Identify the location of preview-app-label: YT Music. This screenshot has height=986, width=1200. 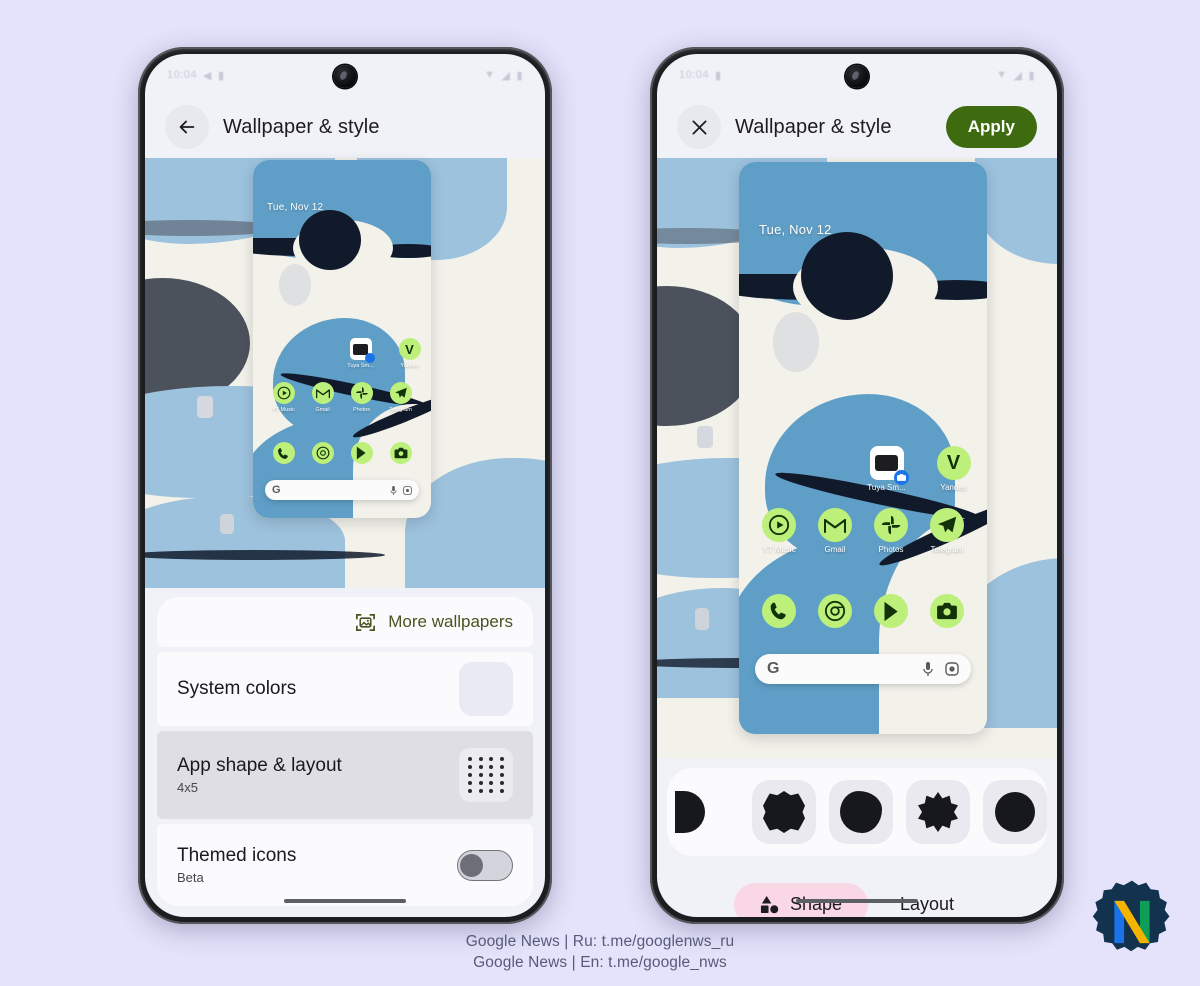
(779, 549).